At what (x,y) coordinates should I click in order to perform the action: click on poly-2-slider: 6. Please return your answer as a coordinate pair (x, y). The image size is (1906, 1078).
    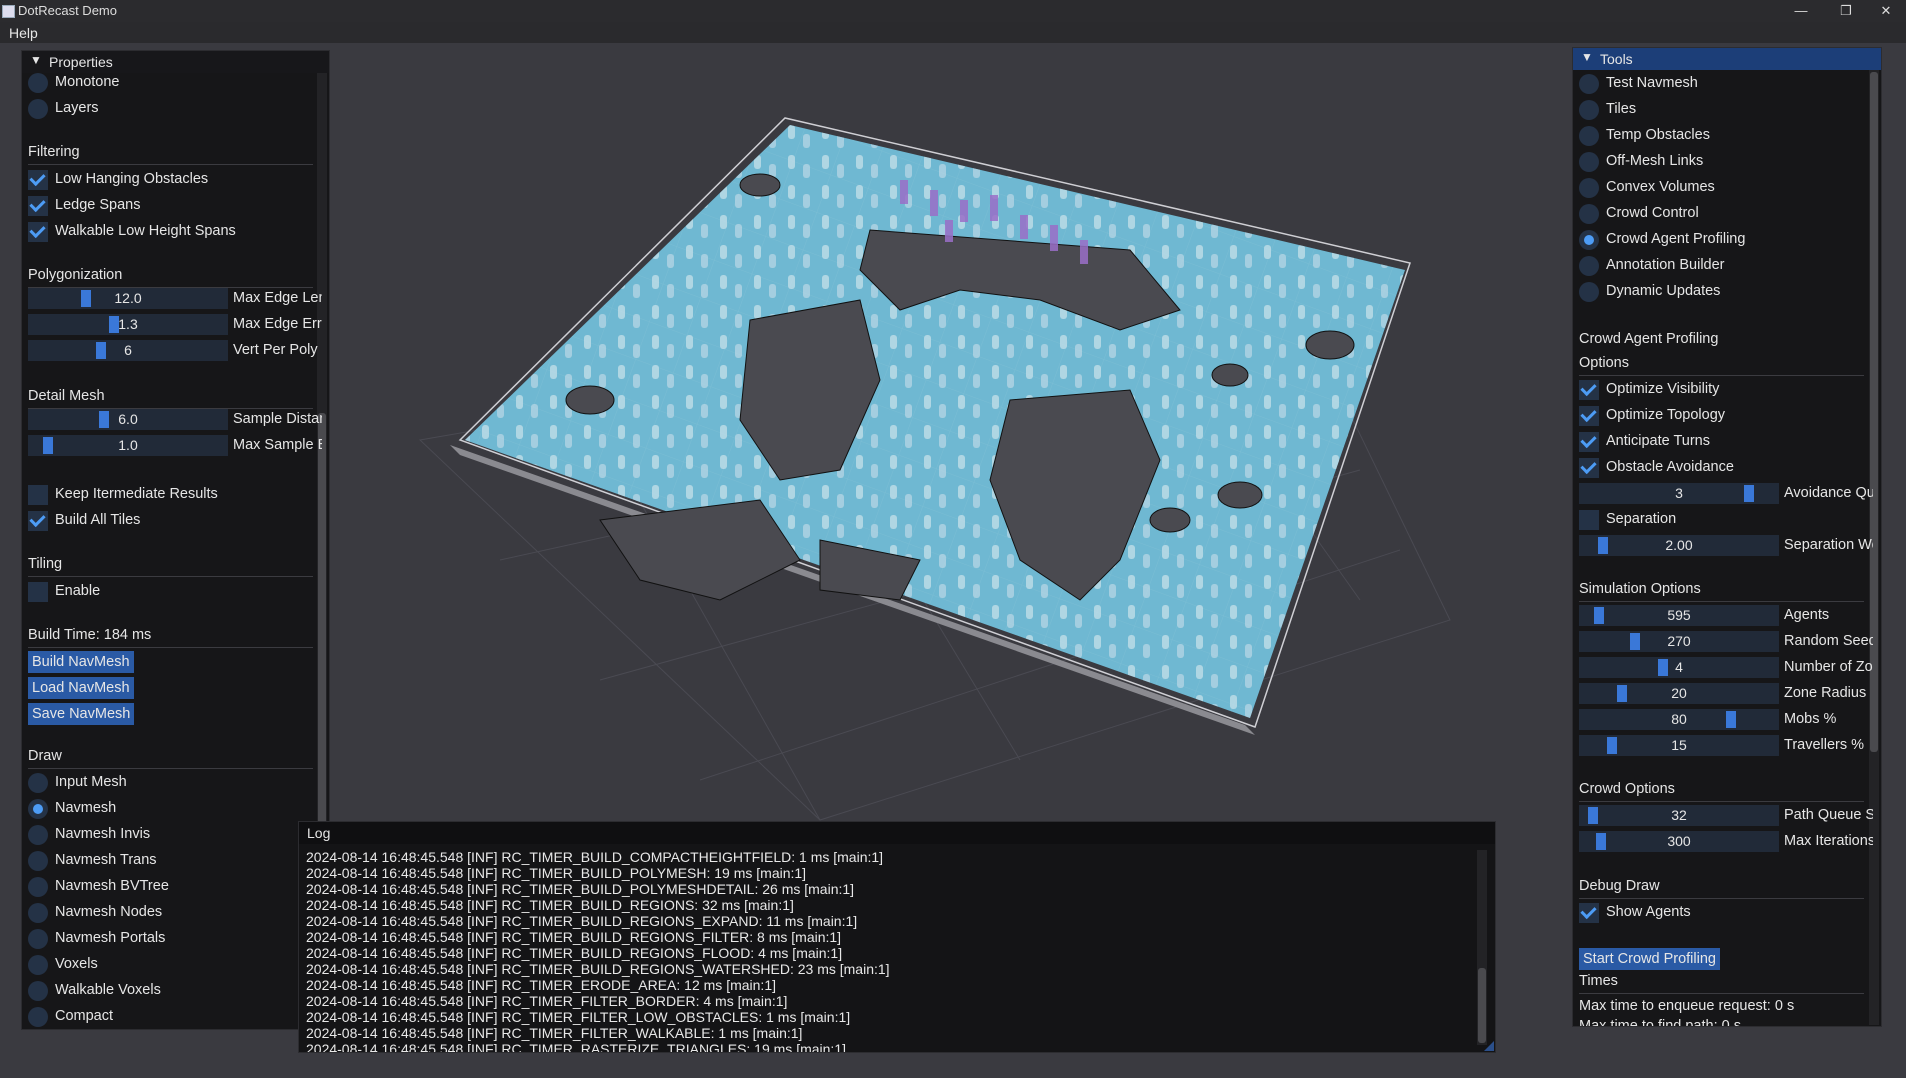
    Looking at the image, I should click on (128, 350).